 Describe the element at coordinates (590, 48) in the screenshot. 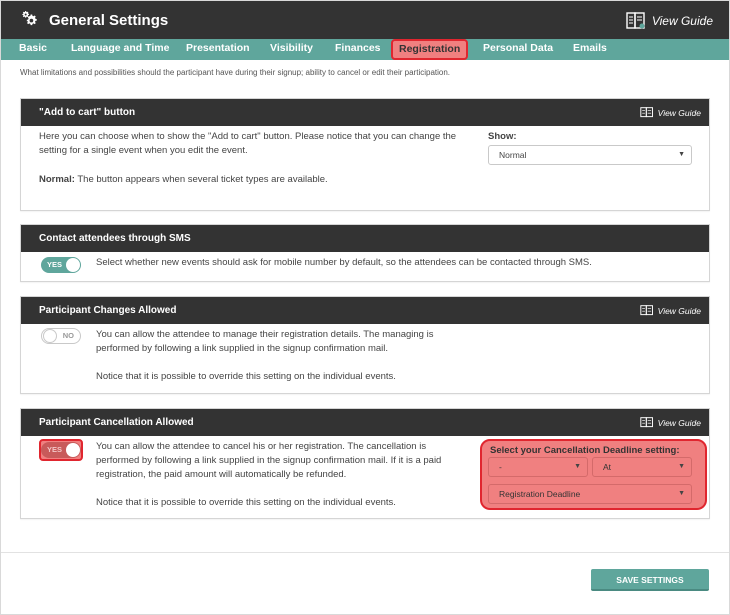

I see `tab-emails: Emails` at that location.